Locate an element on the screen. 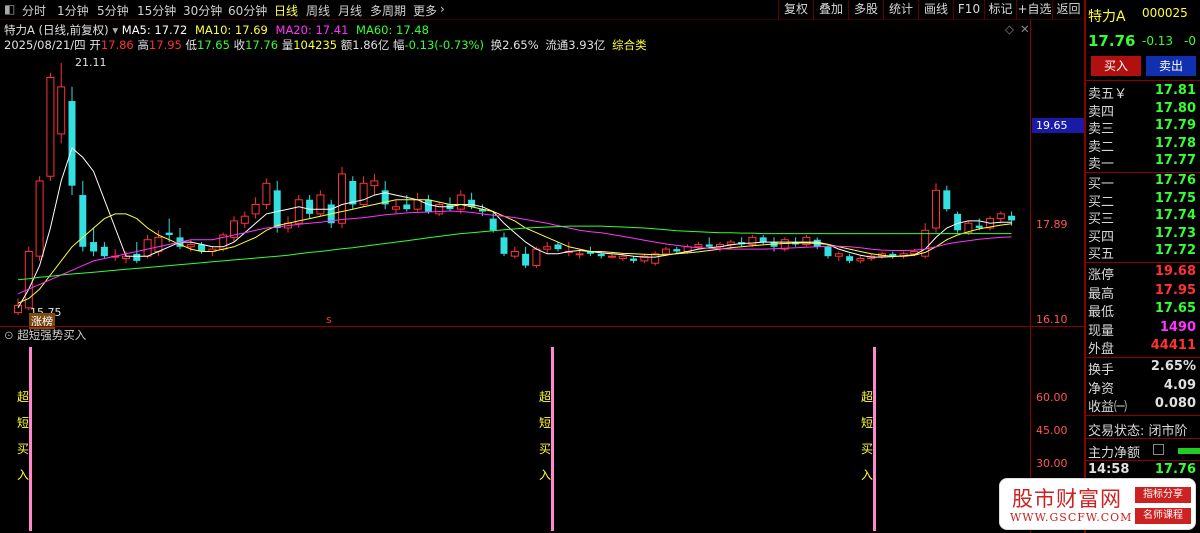 This screenshot has width=1200, height=533. more-chevron-icon: › is located at coordinates (442, 9).